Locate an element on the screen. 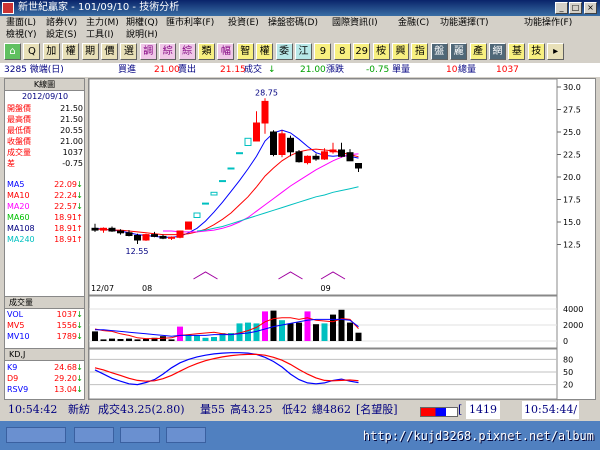 Image resolution: width=600 pixels, height=450 pixels. toolbar-button: 價 is located at coordinates (109, 51).